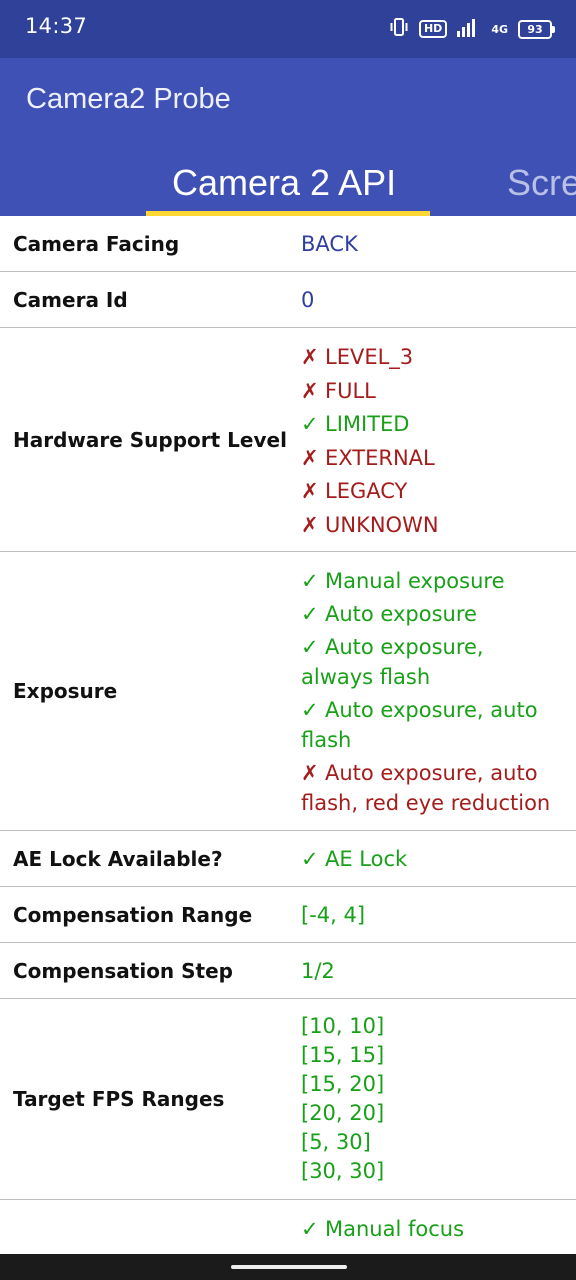 This screenshot has width=576, height=1280. What do you see at coordinates (469, 29) in the screenshot?
I see `signal-icon` at bounding box center [469, 29].